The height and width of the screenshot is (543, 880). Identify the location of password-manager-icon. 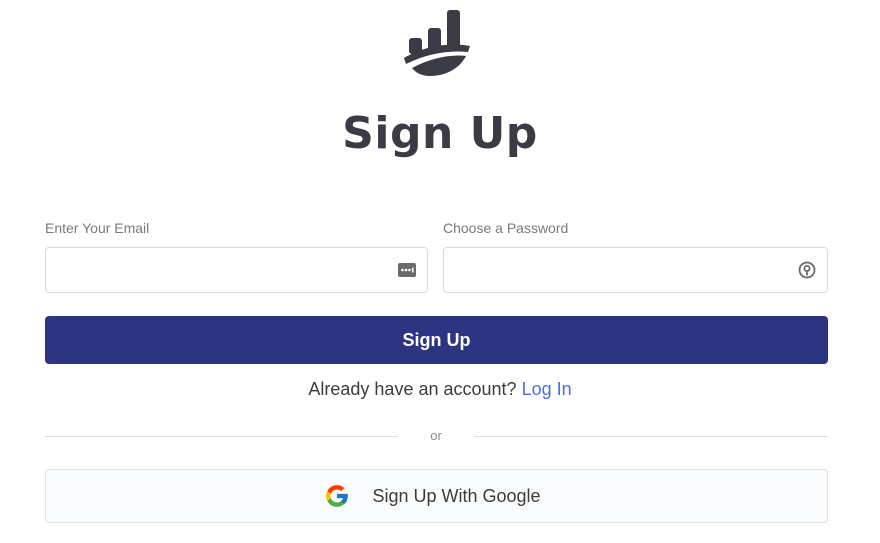
(807, 270).